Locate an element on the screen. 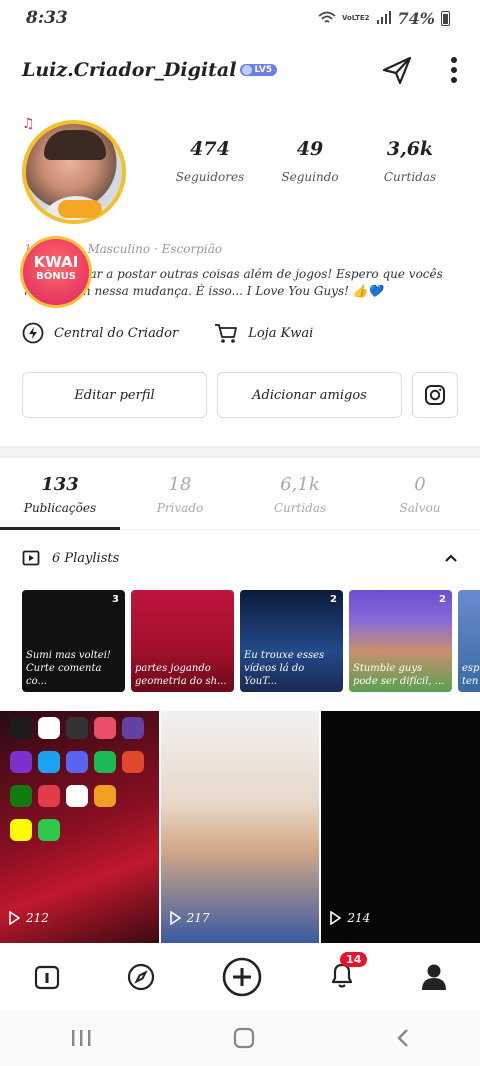  section-divider is located at coordinates (240, 452).